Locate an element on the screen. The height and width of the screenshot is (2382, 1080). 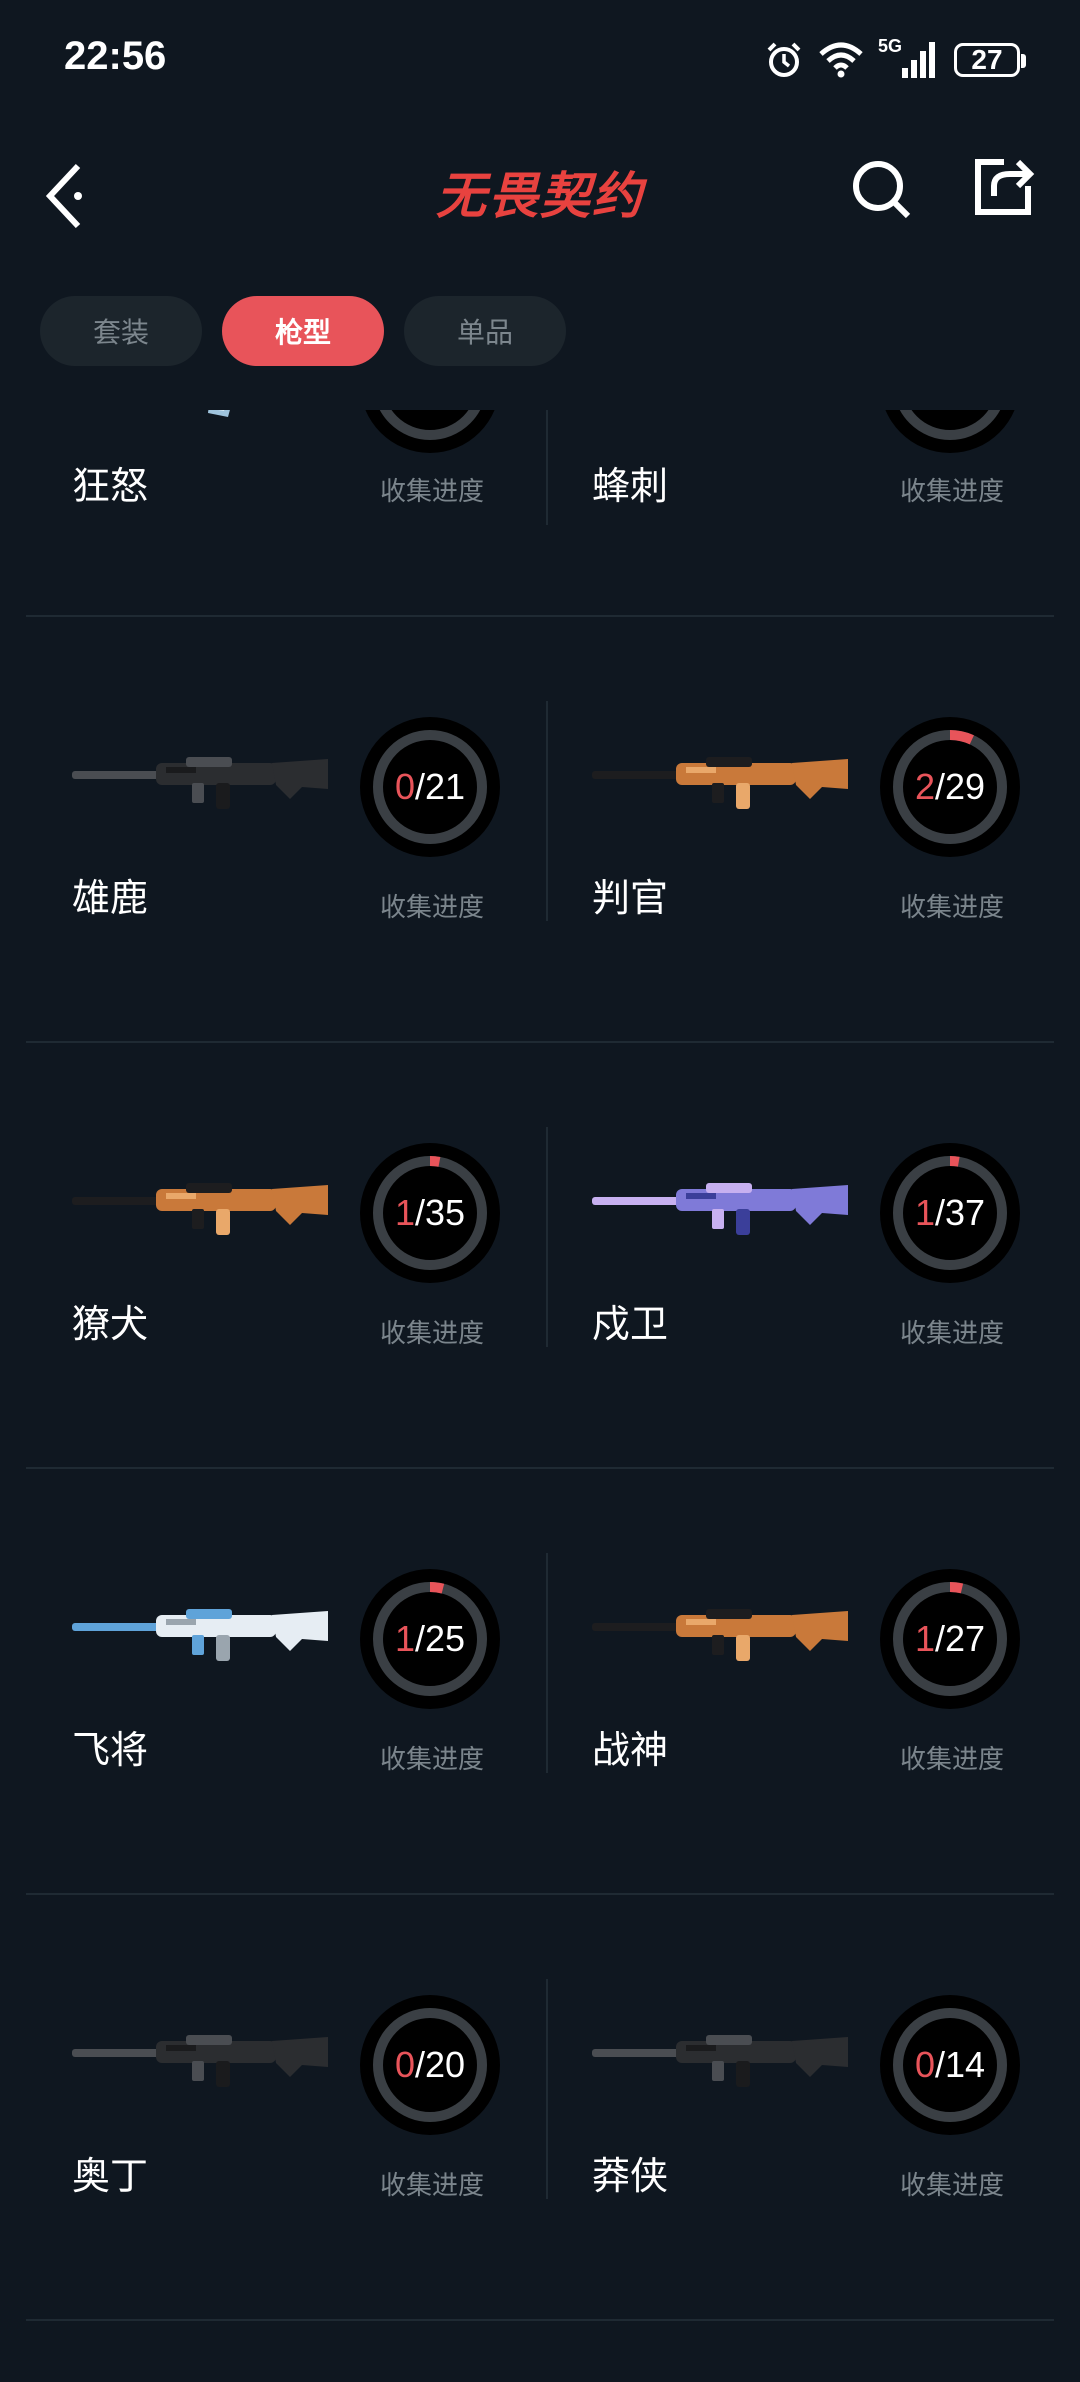
status-time: 22:56 is located at coordinates (115, 56).